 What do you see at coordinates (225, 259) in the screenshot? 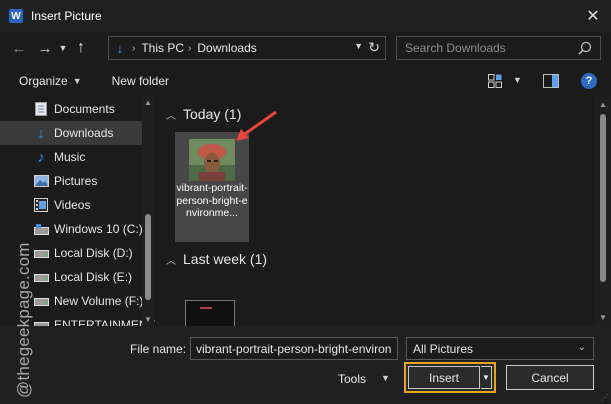
I see `group-label: Last week (1)` at bounding box center [225, 259].